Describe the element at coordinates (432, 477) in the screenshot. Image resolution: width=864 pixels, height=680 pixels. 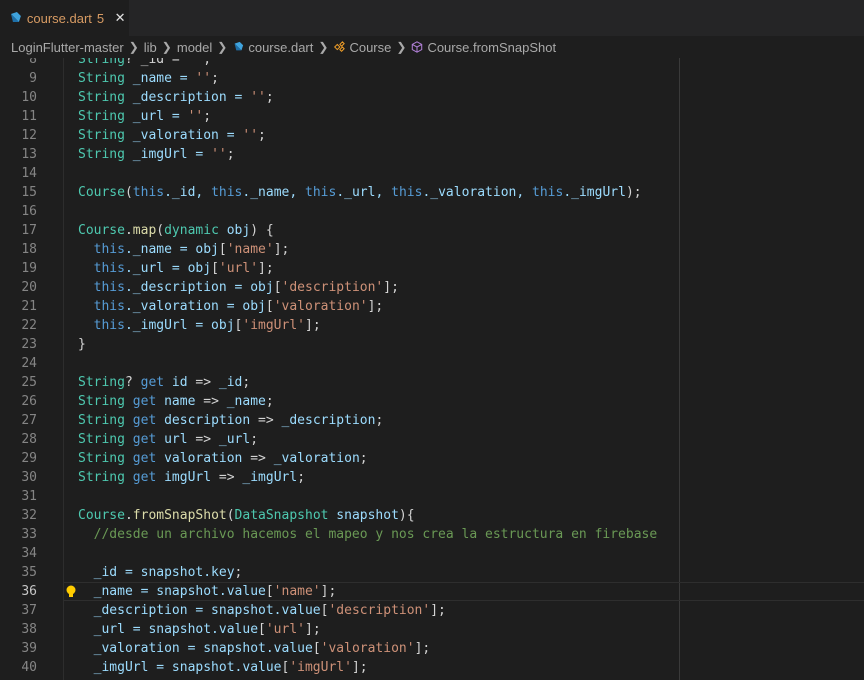
I see `code-line: 30 String get imgUrl => _imgUrl;` at that location.